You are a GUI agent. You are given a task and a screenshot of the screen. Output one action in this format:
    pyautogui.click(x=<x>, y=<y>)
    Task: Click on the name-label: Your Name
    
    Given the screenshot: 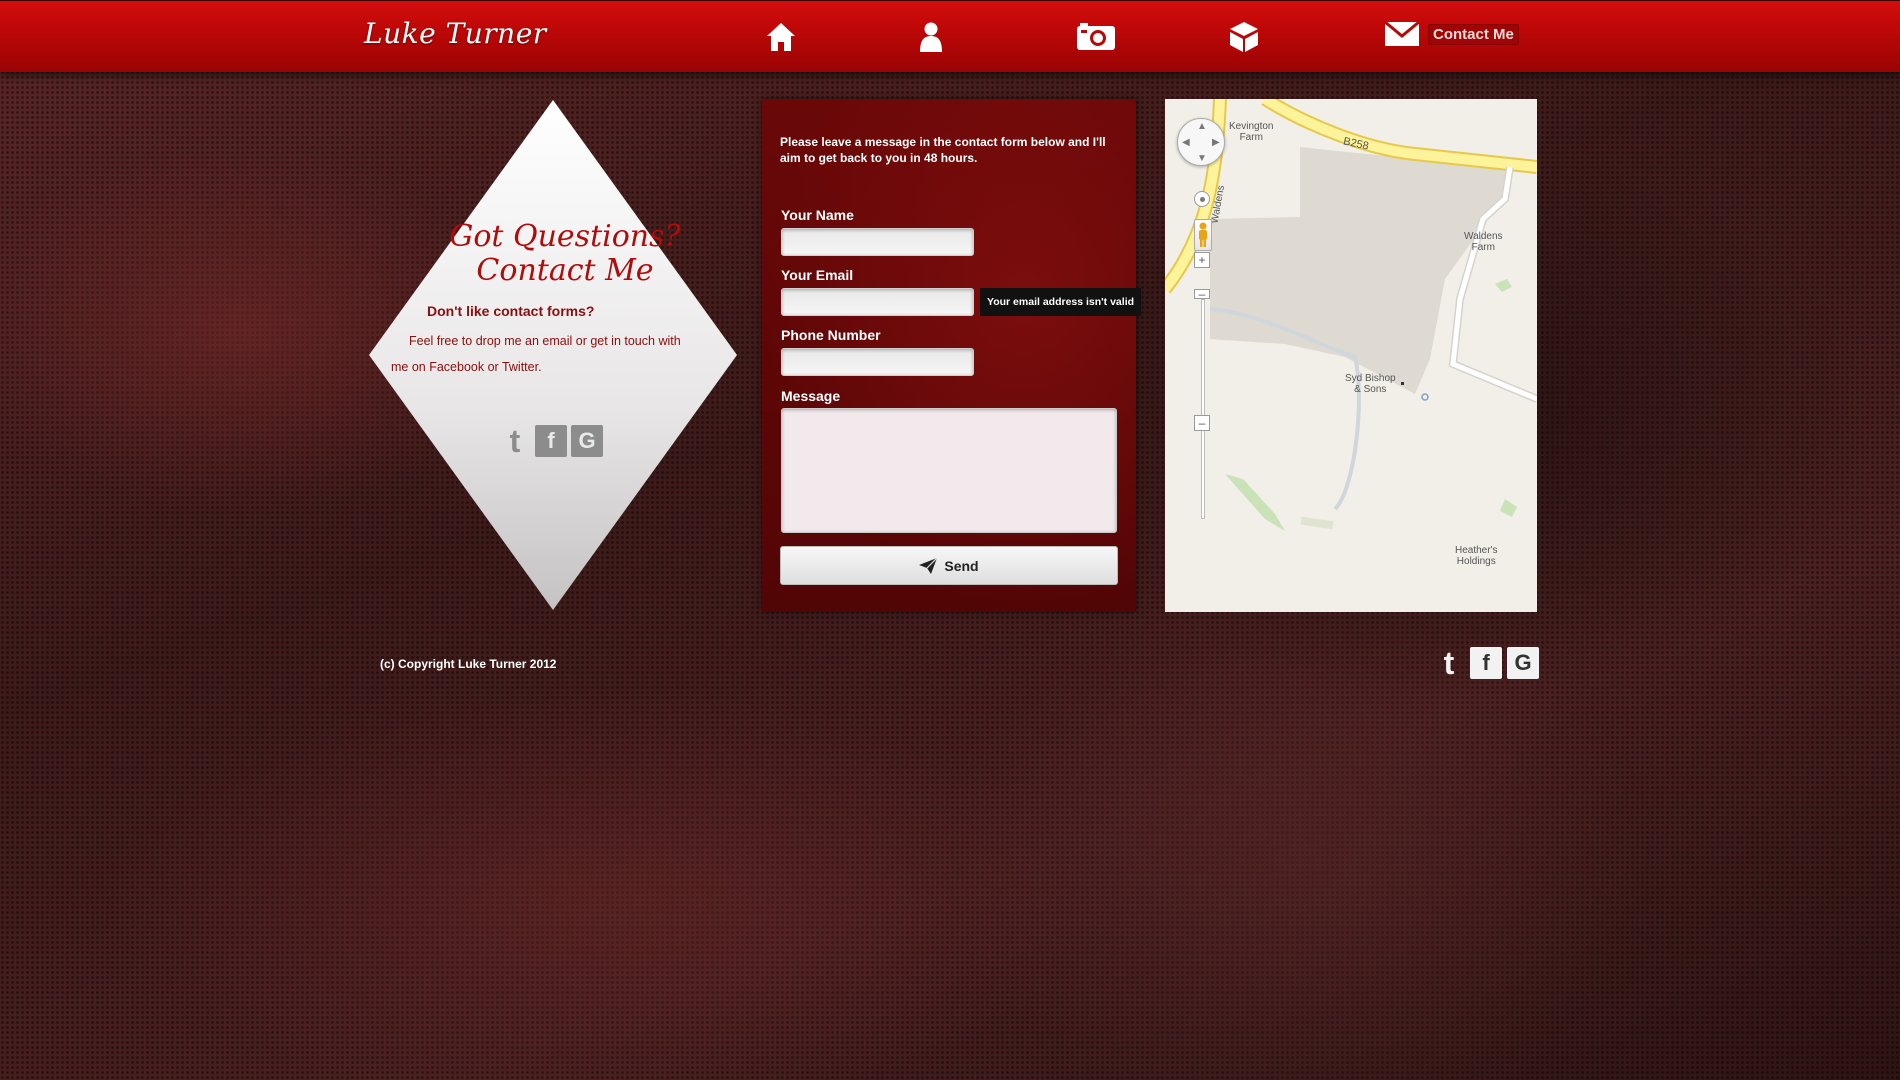 What is the action you would take?
    pyautogui.click(x=817, y=215)
    